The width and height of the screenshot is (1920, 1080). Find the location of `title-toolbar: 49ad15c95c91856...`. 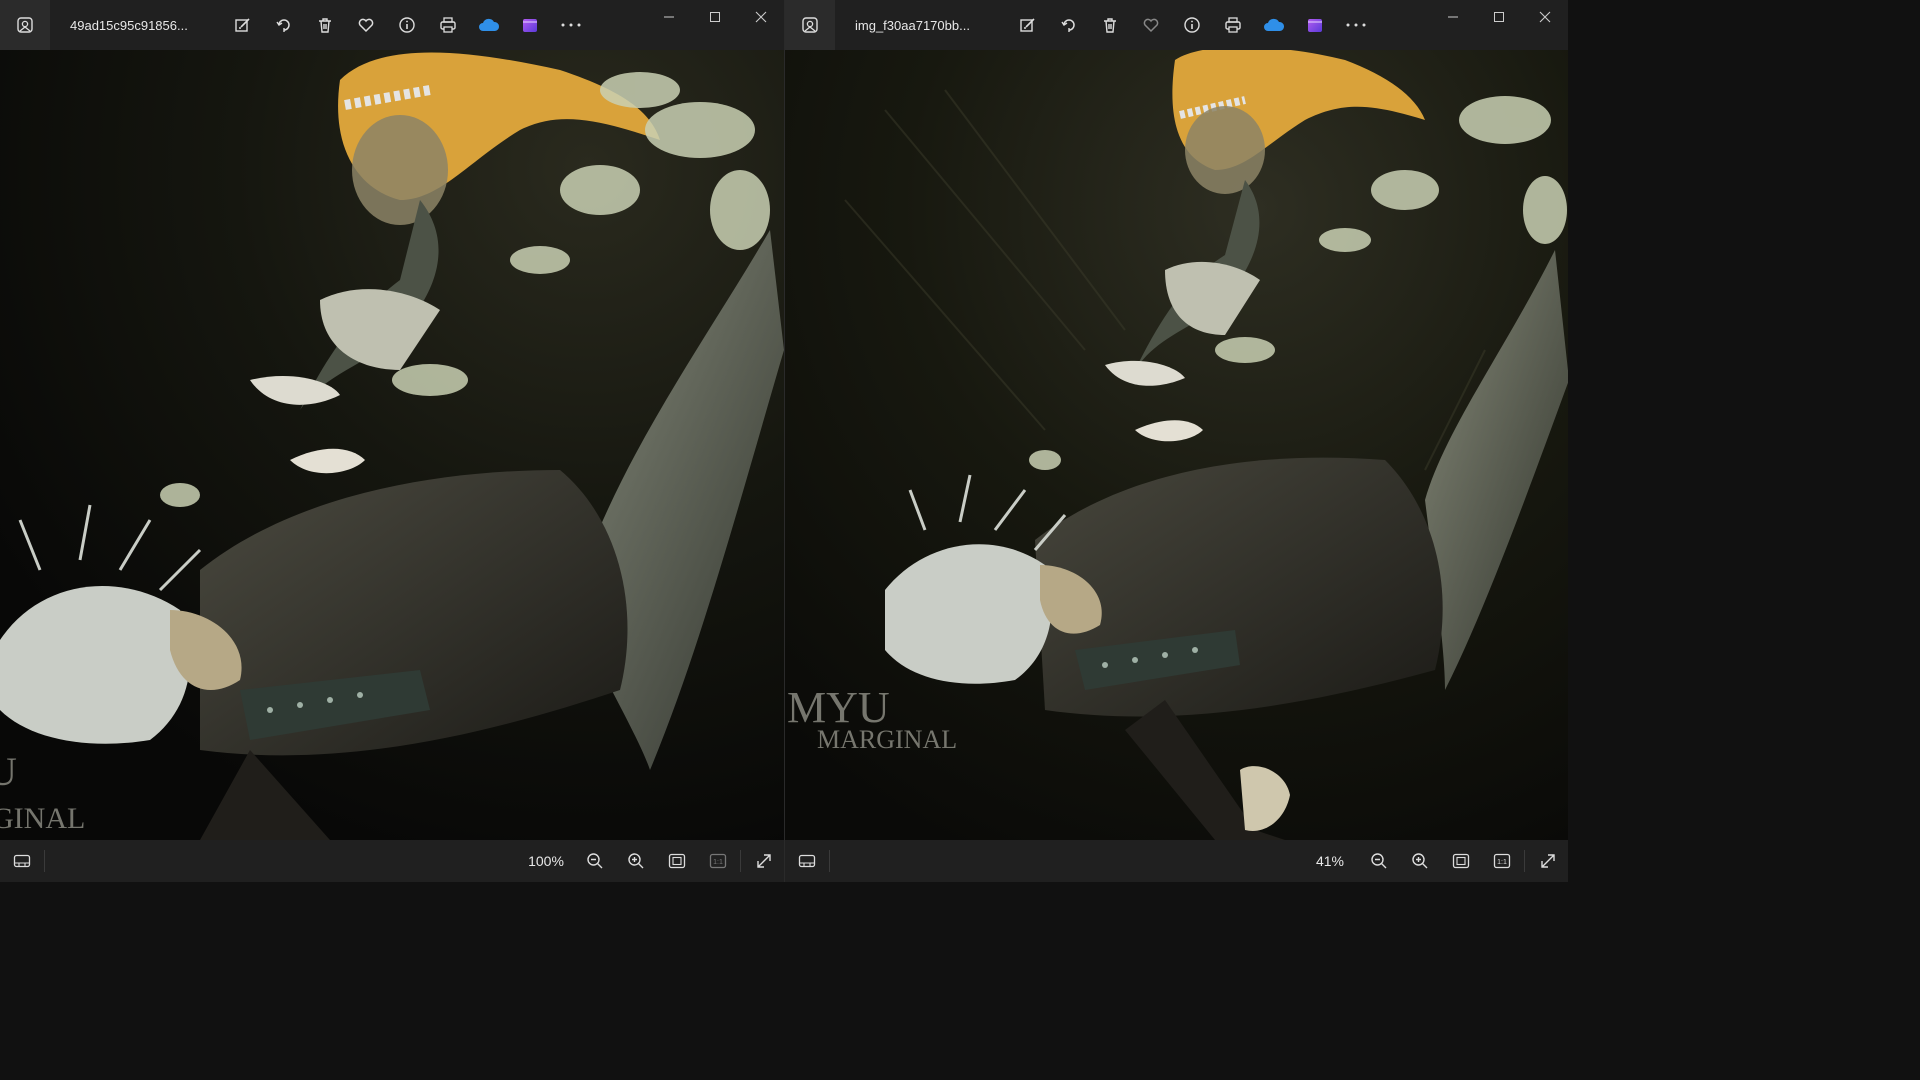

title-toolbar: 49ad15c95c91856... is located at coordinates (392, 25).